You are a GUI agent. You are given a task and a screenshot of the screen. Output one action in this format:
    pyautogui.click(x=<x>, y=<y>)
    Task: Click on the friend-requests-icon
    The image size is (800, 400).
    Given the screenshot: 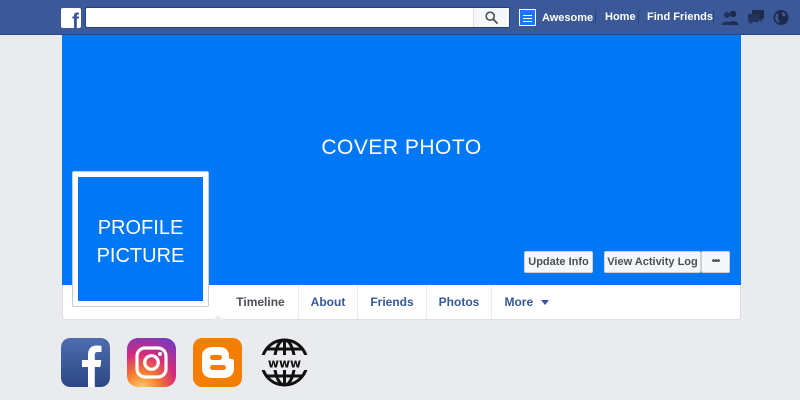 What is the action you would take?
    pyautogui.click(x=730, y=17)
    